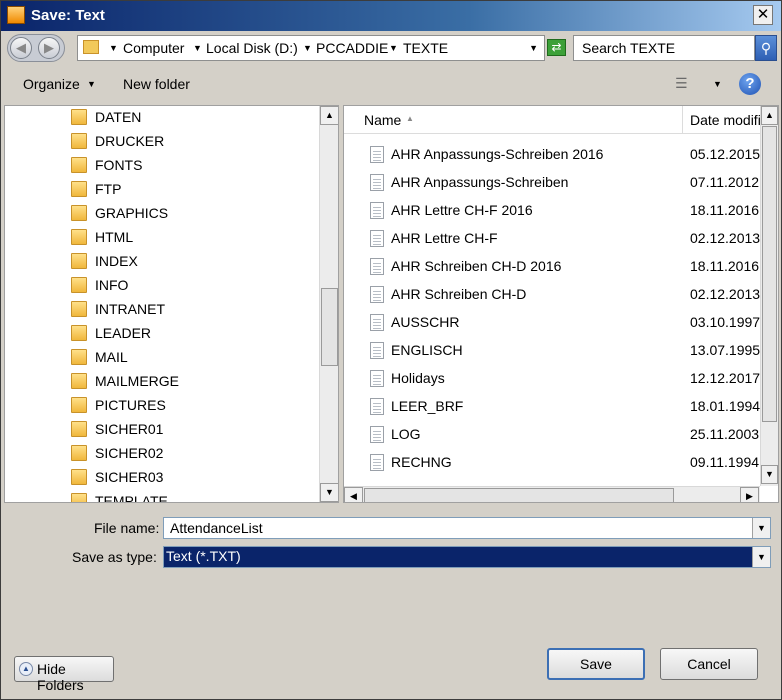  Describe the element at coordinates (137, 381) in the screenshot. I see `tree-item-label: MAILMERGE` at that location.